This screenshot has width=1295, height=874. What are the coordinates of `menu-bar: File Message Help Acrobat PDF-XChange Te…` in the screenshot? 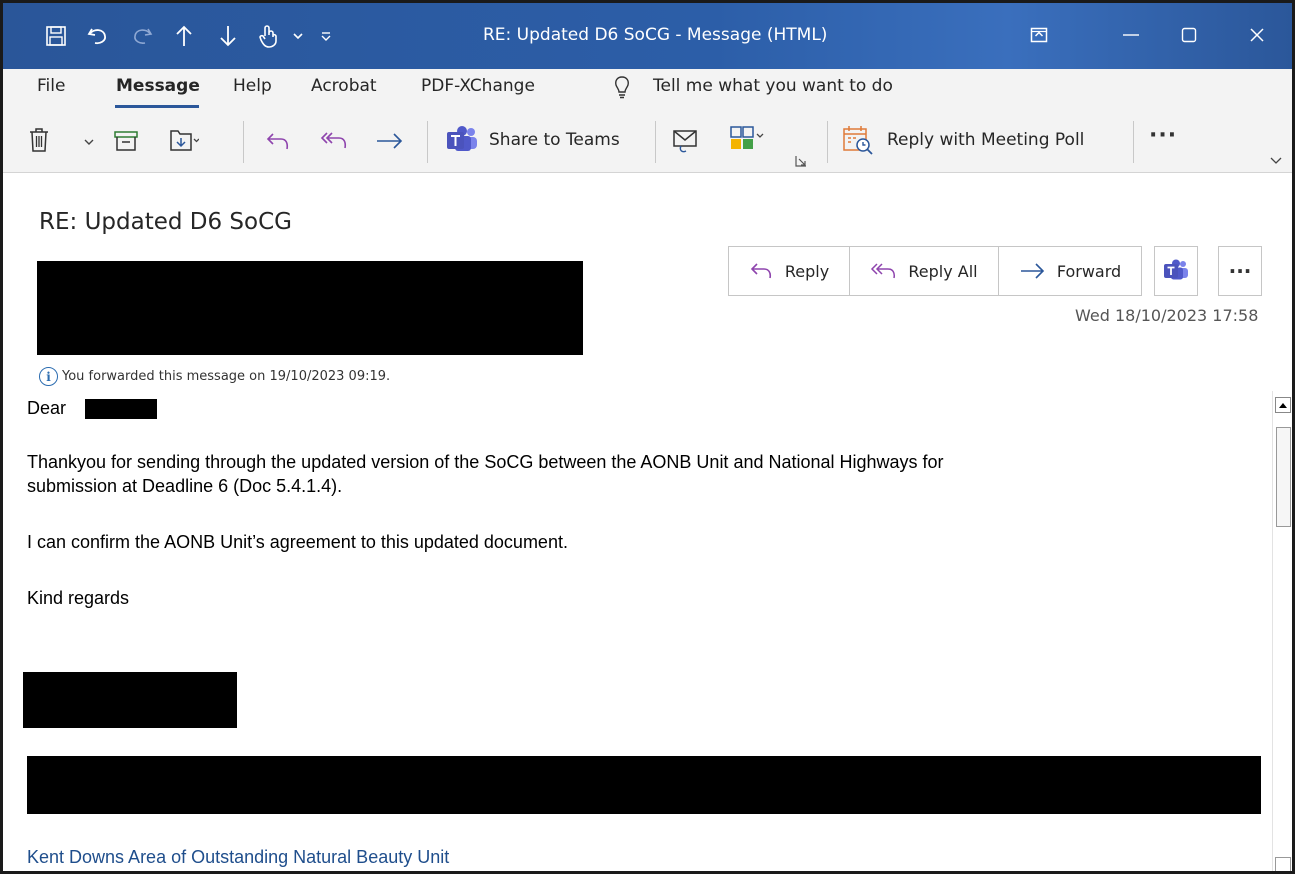 It's located at (647, 89).